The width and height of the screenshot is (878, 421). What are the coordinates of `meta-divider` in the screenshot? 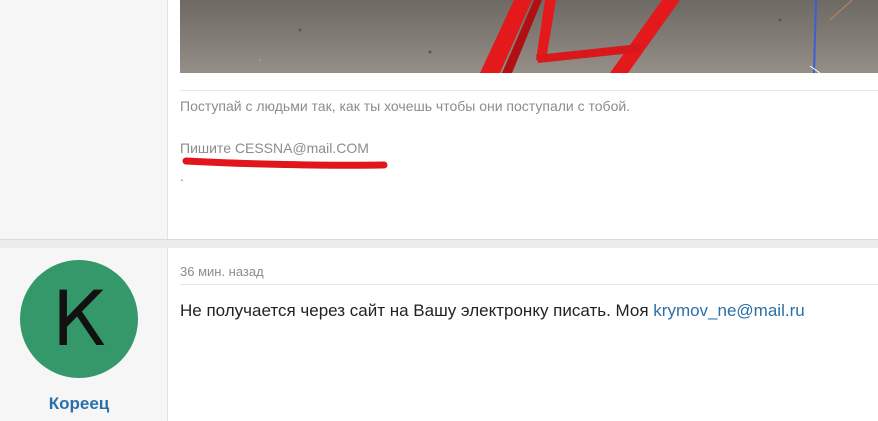 It's located at (529, 284).